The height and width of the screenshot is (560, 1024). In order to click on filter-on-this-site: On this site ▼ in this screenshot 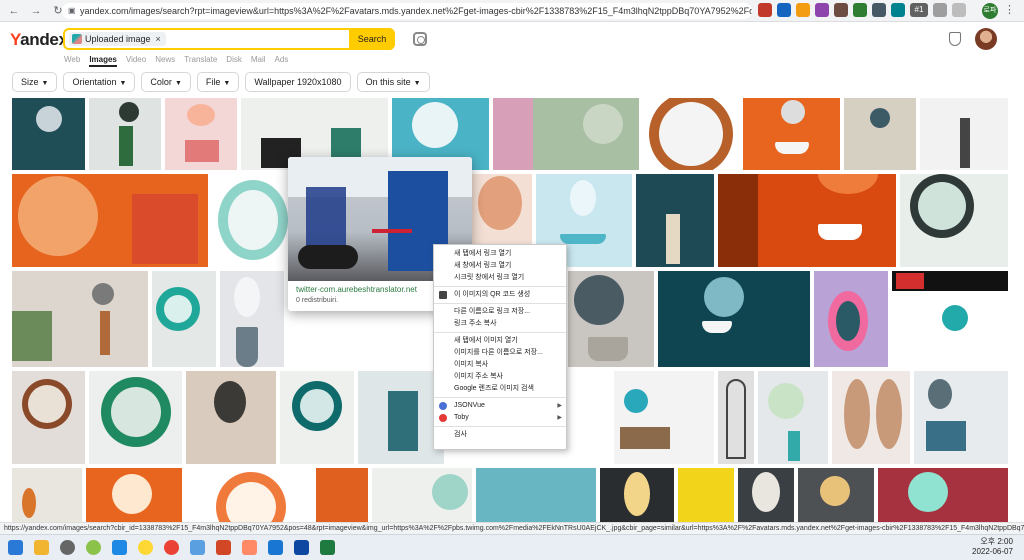, I will do `click(393, 82)`.